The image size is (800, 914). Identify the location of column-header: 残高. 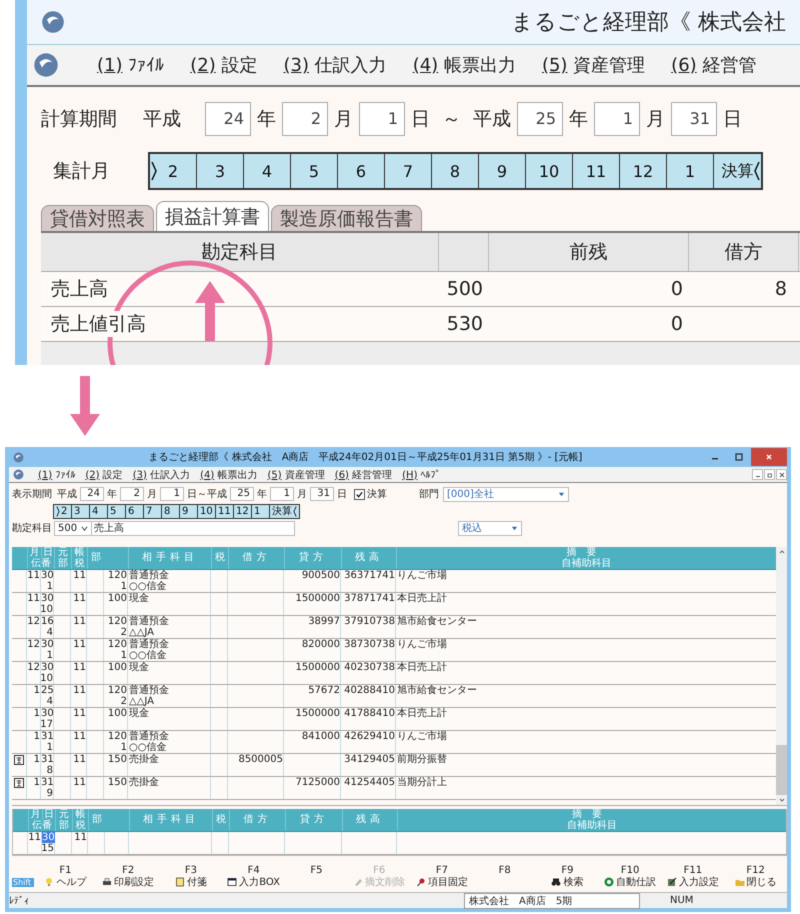
(368, 558).